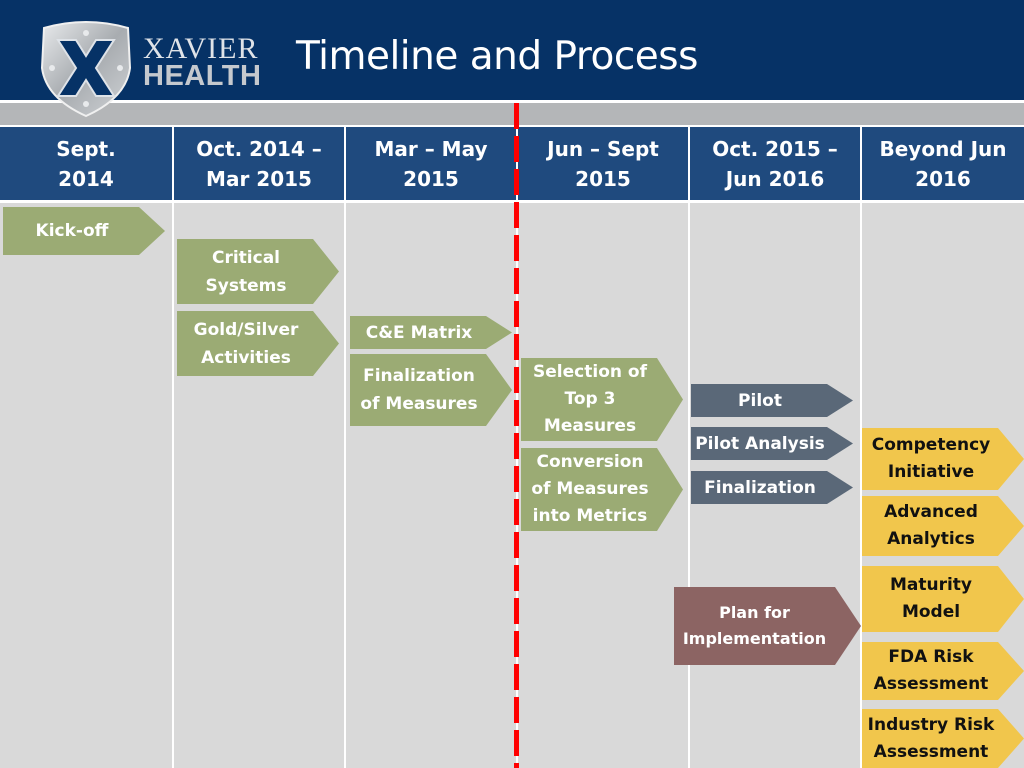  Describe the element at coordinates (943, 163) in the screenshot. I see `column-header-beyond-jun-2016: Beyond Jun 2016` at that location.